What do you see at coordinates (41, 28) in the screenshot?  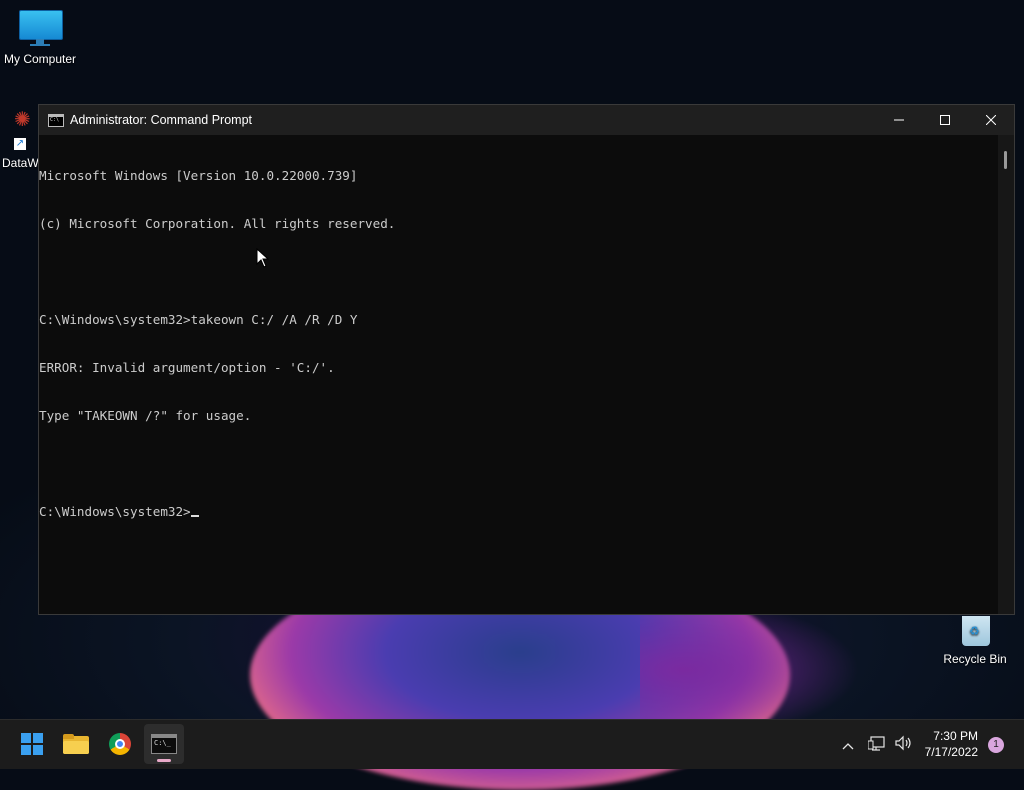 I see `monitor-icon` at bounding box center [41, 28].